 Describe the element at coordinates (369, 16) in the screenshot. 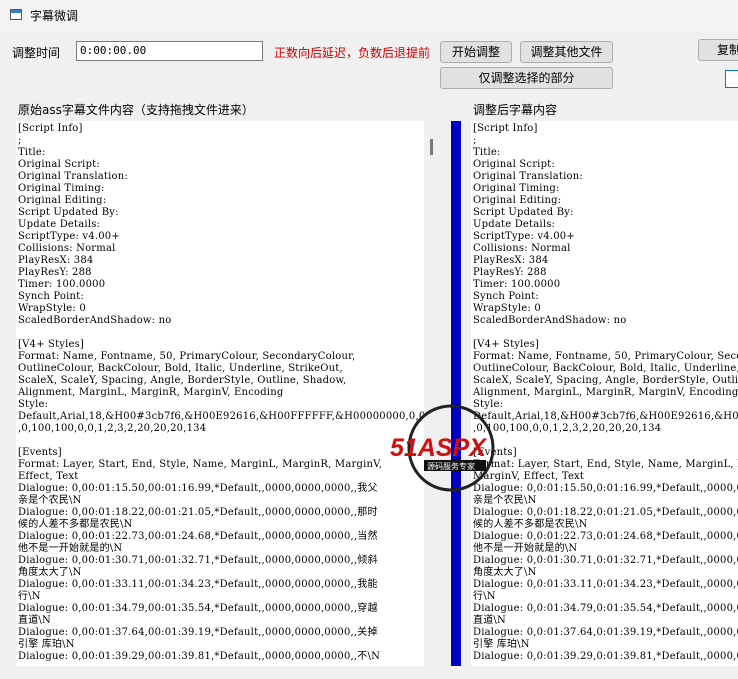

I see `title-bar: 字幕微调` at that location.